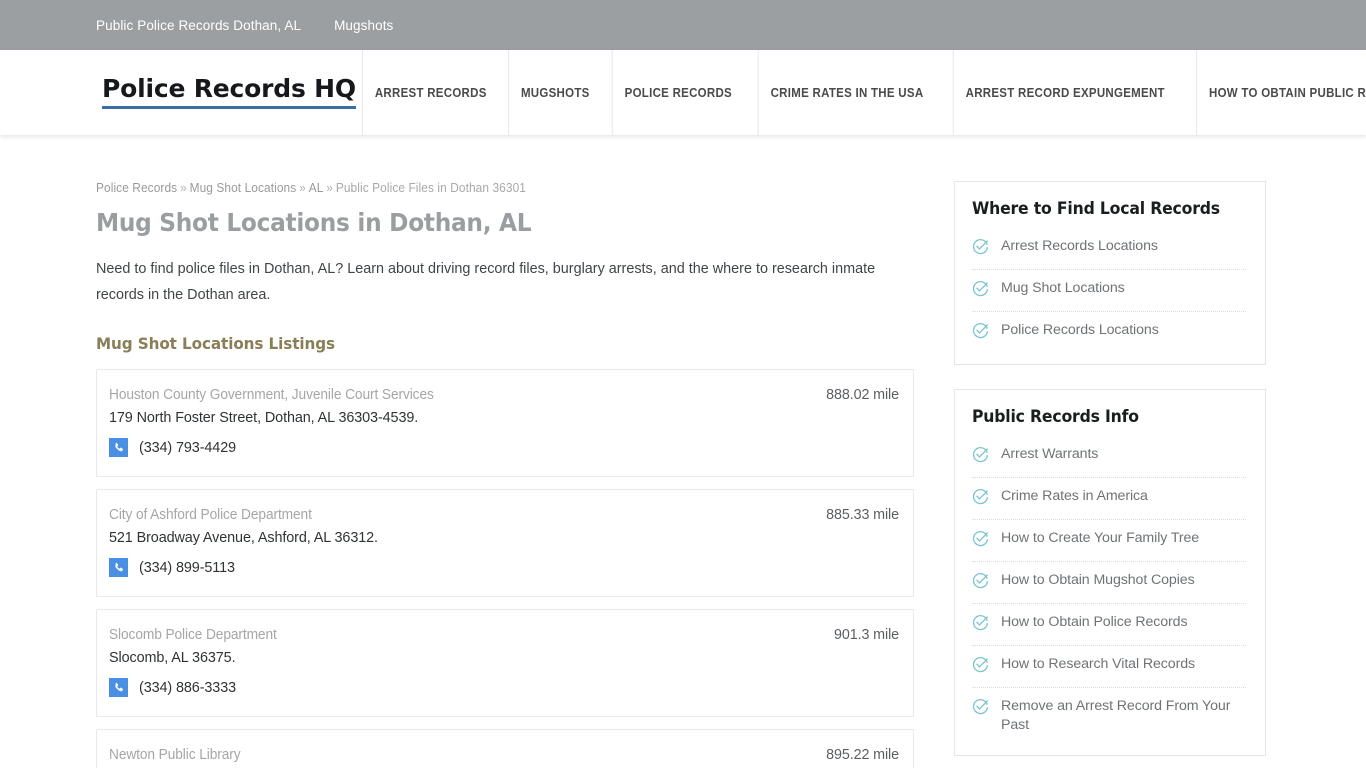  I want to click on sidebar-item-police-records-locations: Police Records Locations, so click(1109, 332).